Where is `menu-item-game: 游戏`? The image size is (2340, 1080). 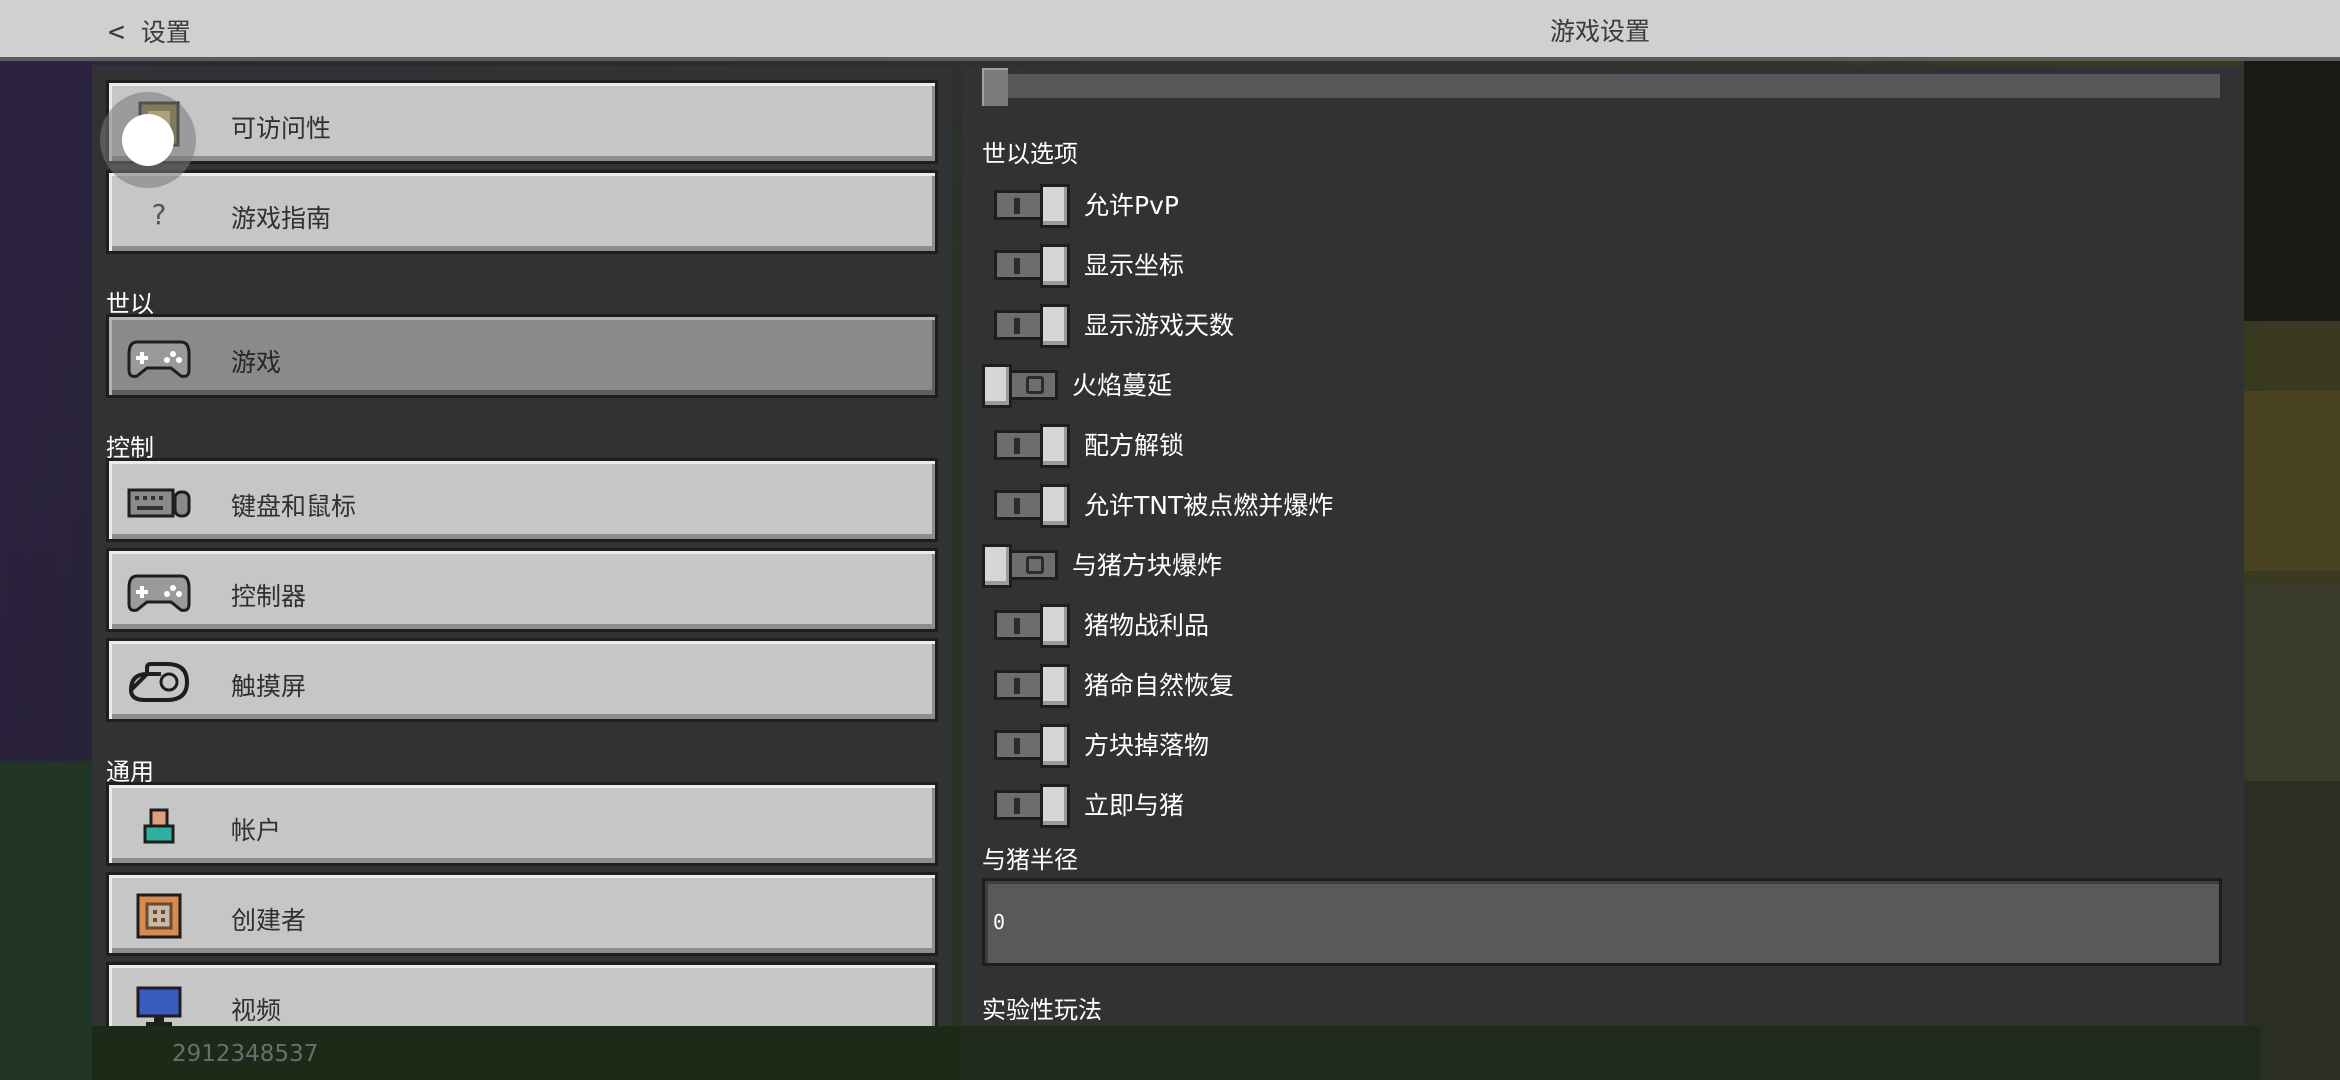 menu-item-game: 游戏 is located at coordinates (522, 356).